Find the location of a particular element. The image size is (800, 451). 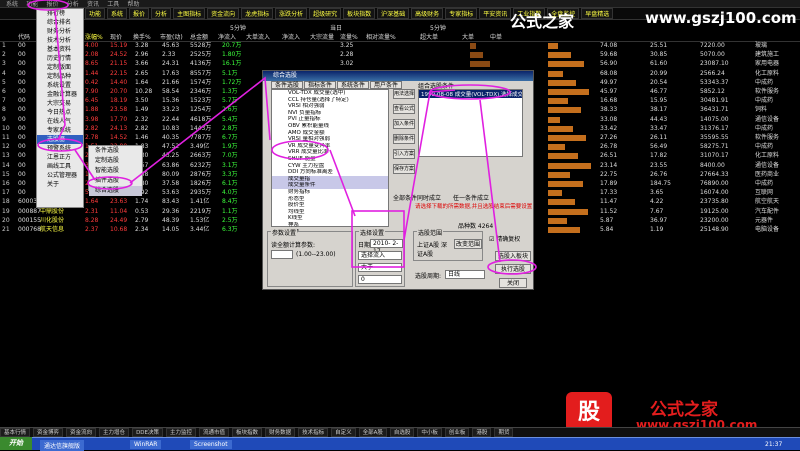

bottom-tab: 基本行情 is located at coordinates (15, 432).